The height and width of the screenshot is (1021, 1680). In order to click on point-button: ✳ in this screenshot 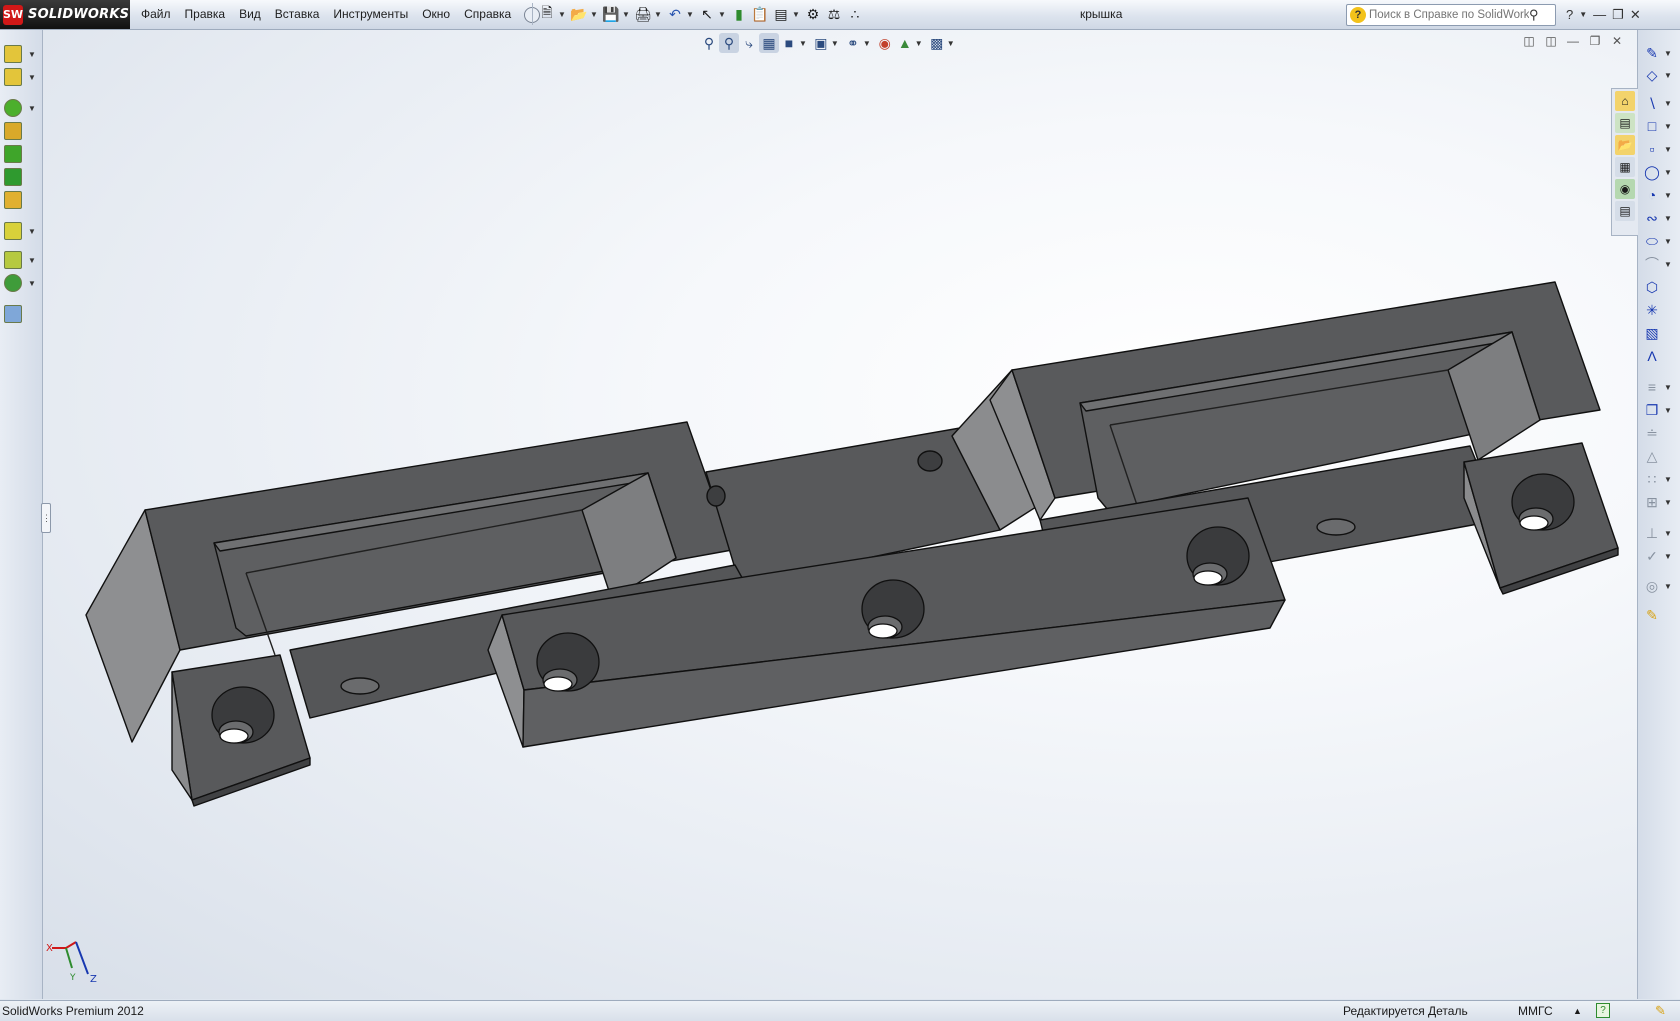, I will do `click(1661, 310)`.